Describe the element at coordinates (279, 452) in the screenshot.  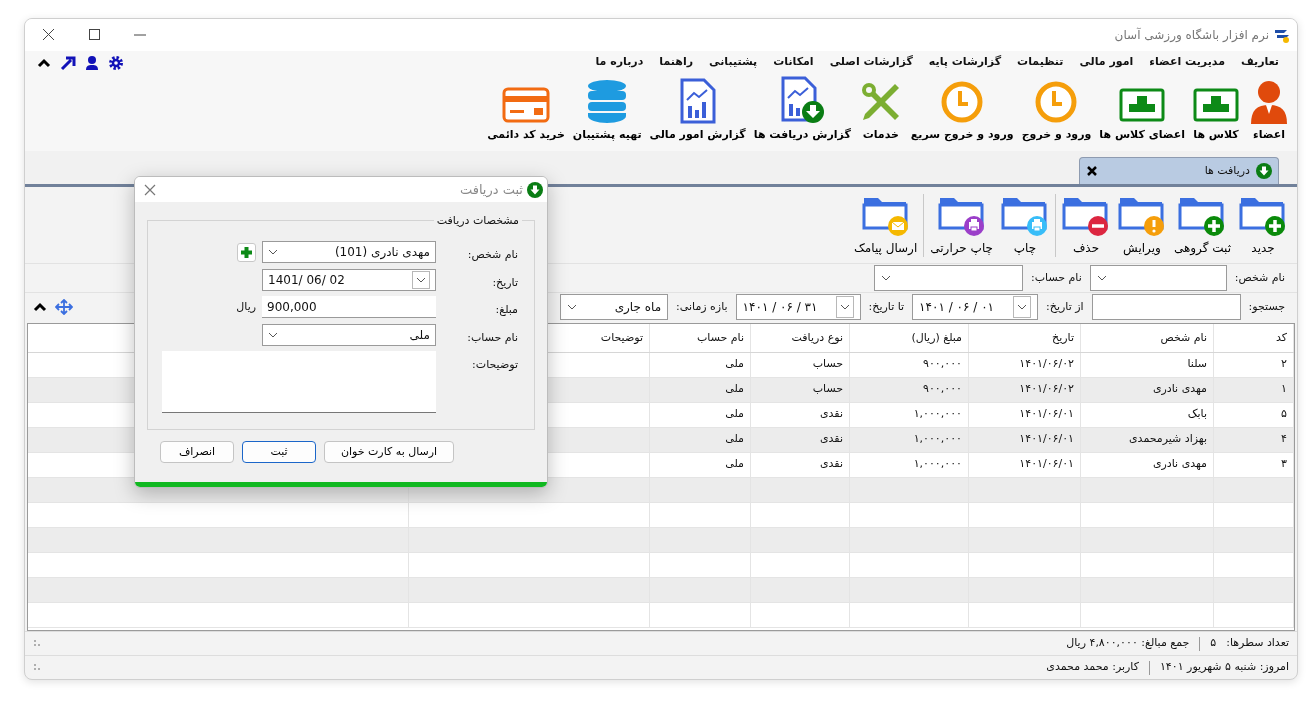
I see `dialog-button: ثبت` at that location.